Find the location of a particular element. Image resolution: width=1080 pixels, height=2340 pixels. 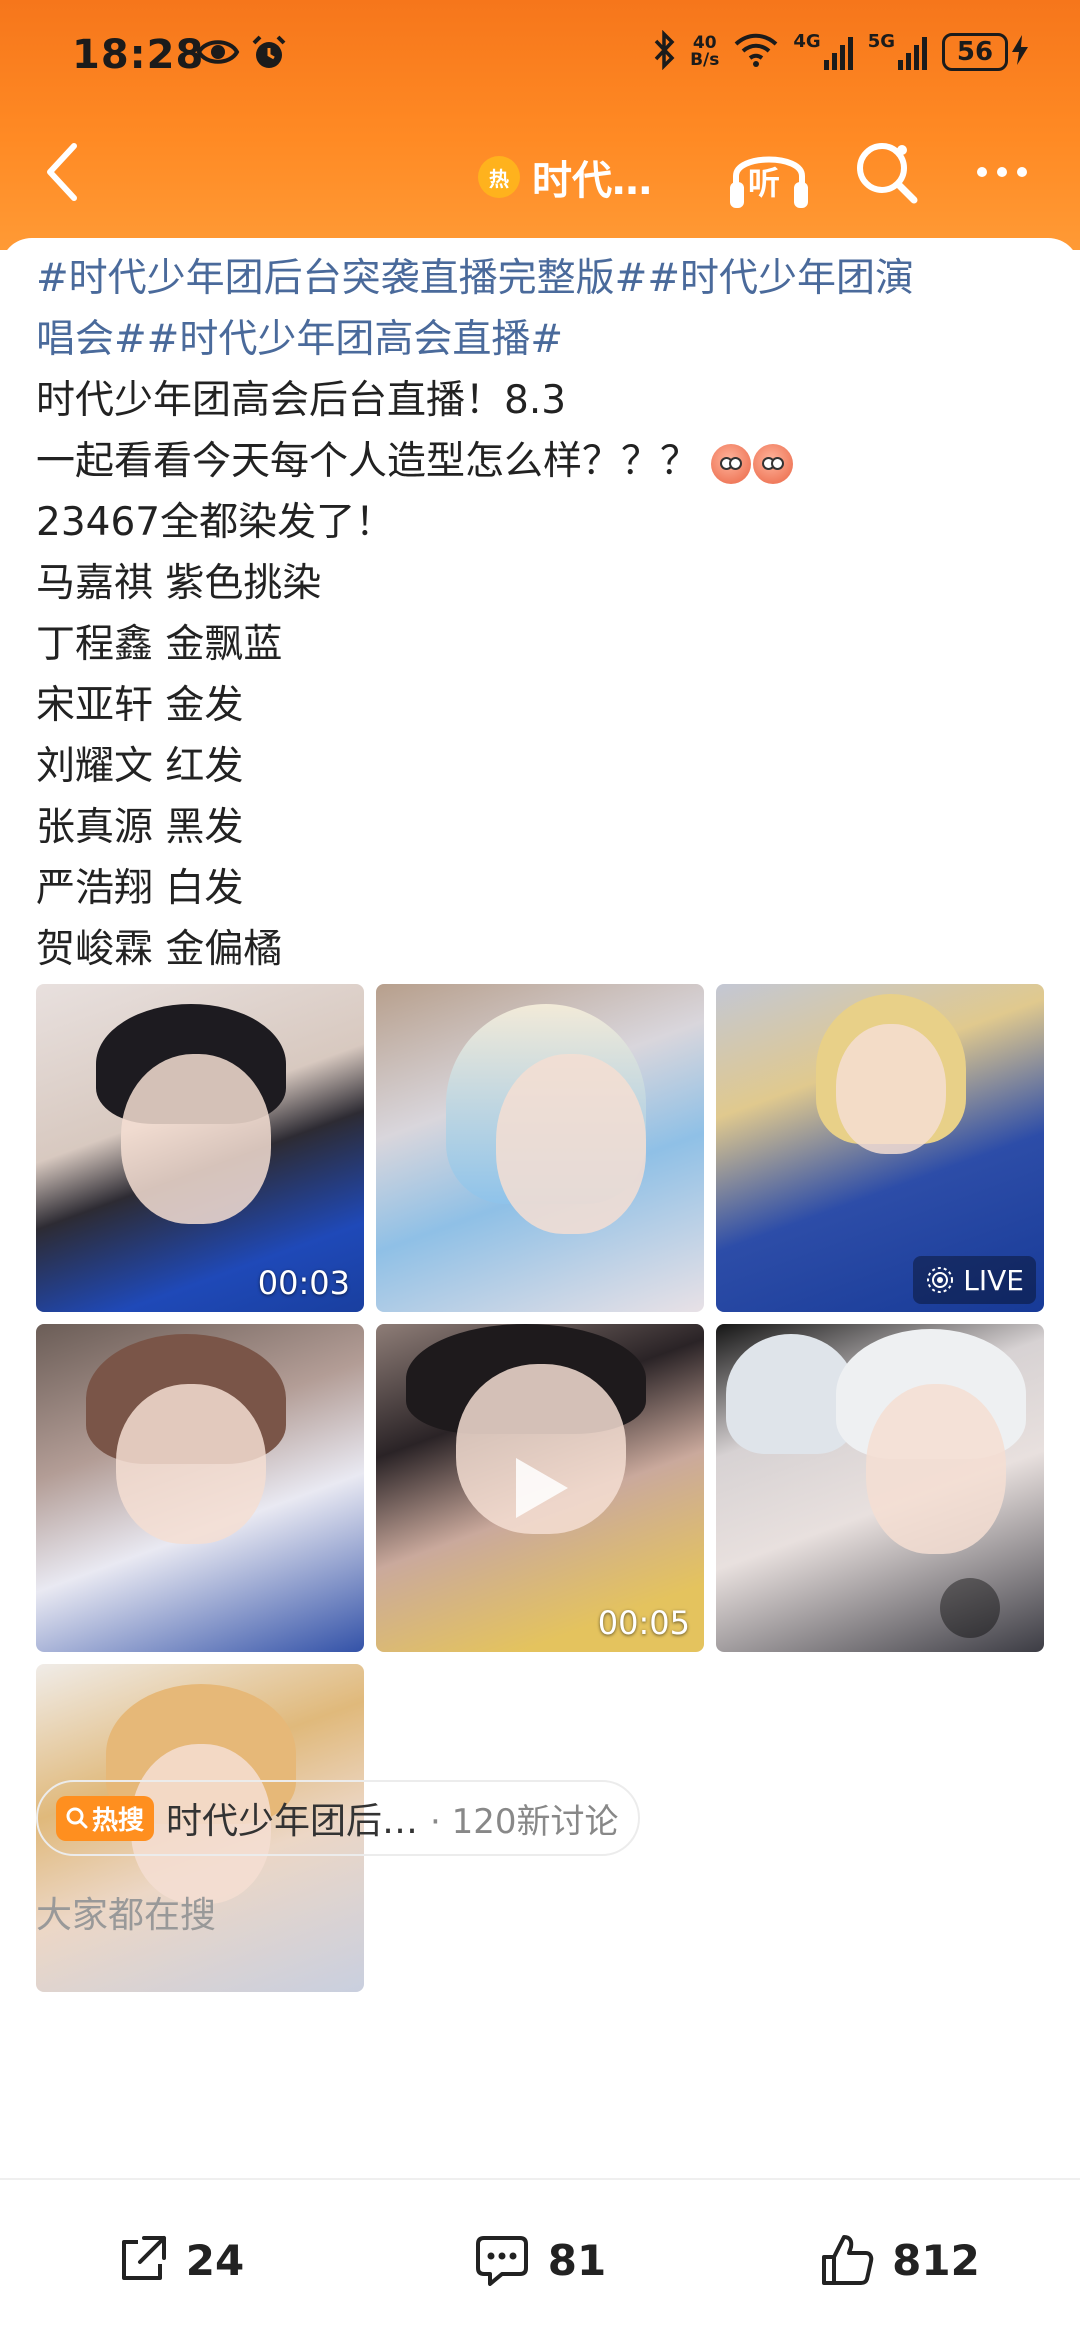

status-left-icons is located at coordinates (242, 55).